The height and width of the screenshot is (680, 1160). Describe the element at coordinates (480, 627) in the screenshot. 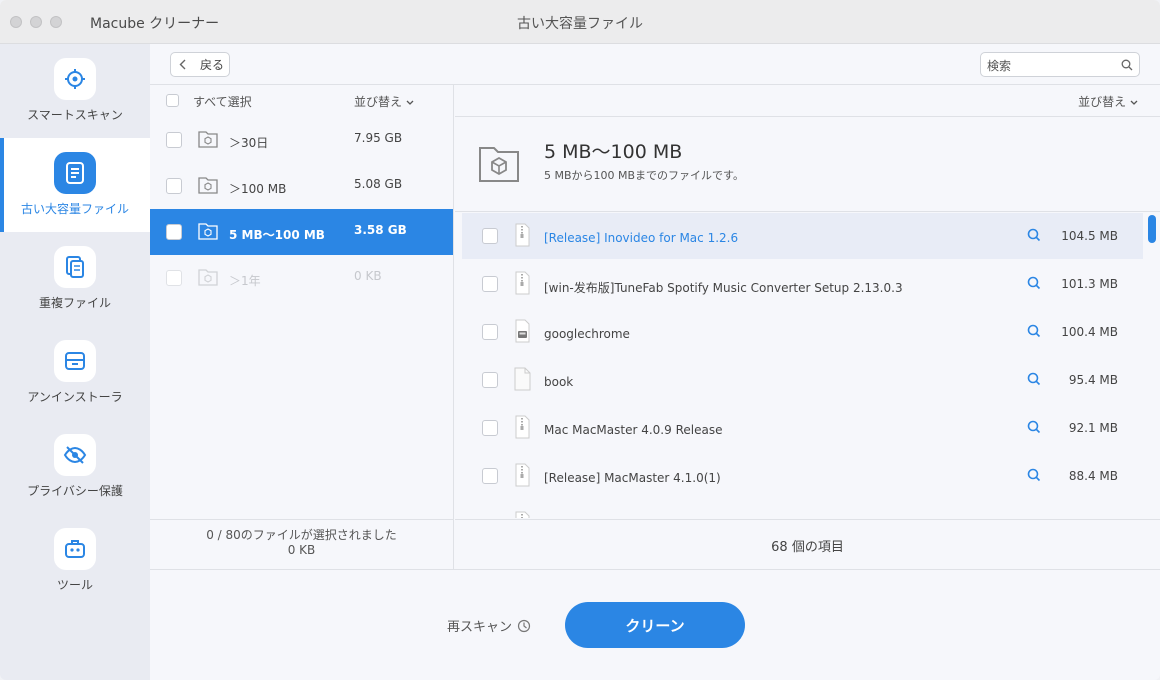

I see `rescan-label: 再スキャン` at that location.